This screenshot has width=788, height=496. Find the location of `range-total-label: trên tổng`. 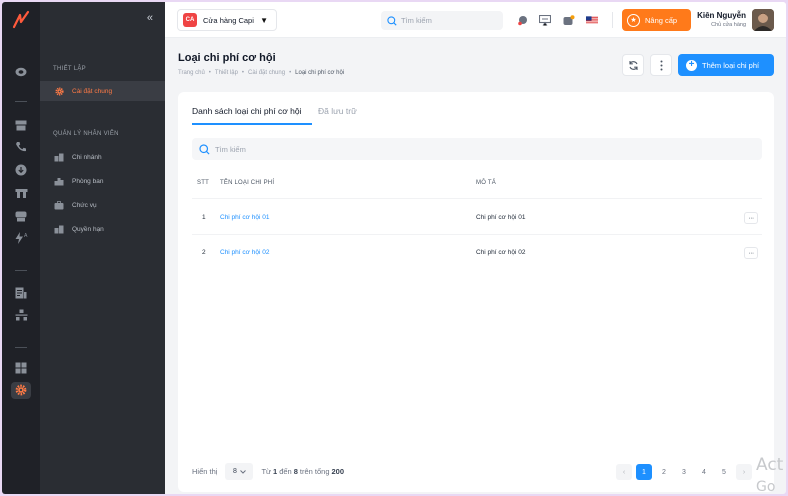

range-total-label: trên tổng is located at coordinates (314, 471).